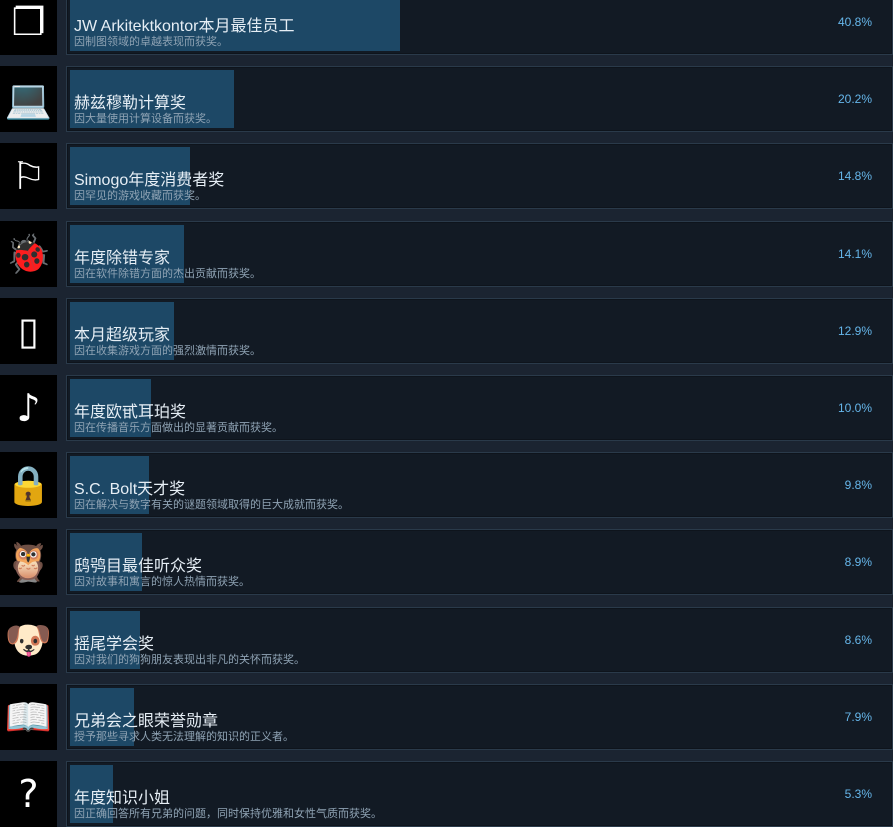  What do you see at coordinates (854, 22) in the screenshot?
I see `unlock-percent: 40.8%` at bounding box center [854, 22].